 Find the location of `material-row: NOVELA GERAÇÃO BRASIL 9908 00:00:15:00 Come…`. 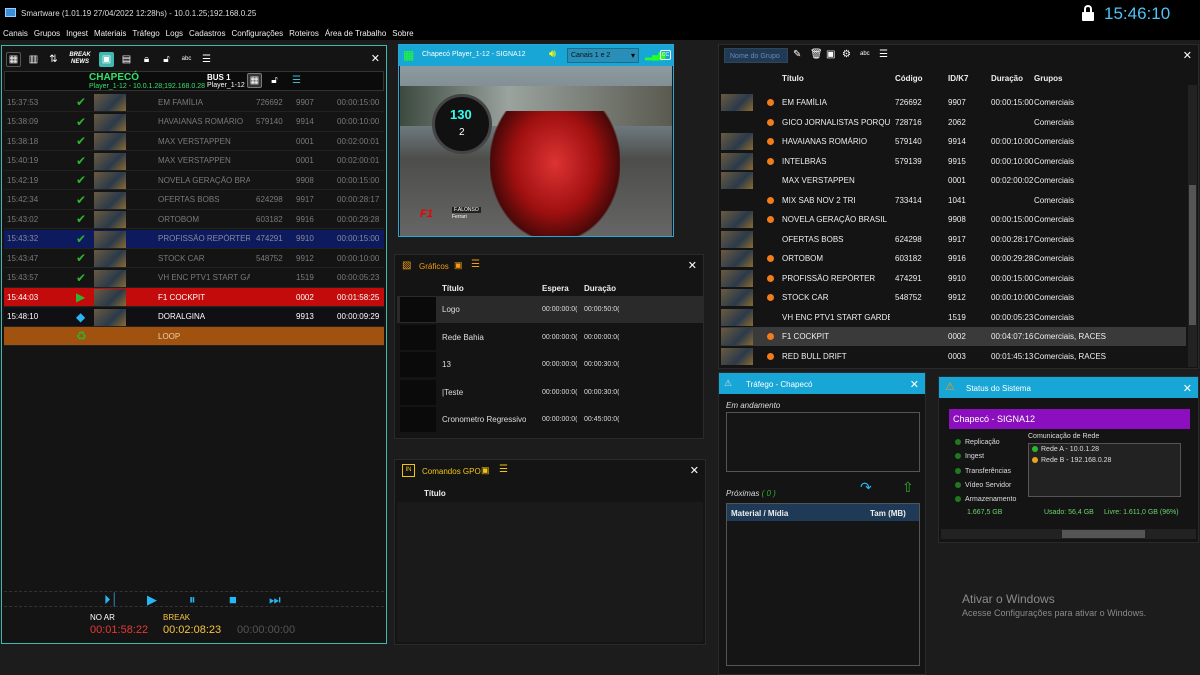

material-row: NOVELA GERAÇÃO BRASIL 9908 00:00:15:00 Come… is located at coordinates (953, 219).